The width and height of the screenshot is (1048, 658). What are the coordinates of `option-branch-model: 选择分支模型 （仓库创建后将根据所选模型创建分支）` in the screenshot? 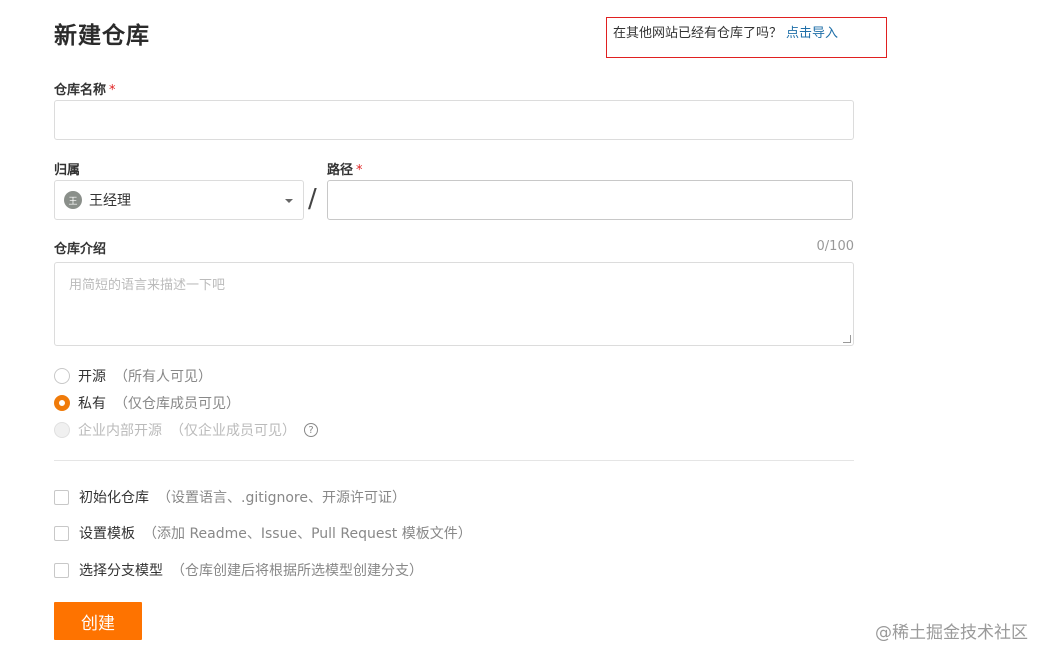 It's located at (238, 570).